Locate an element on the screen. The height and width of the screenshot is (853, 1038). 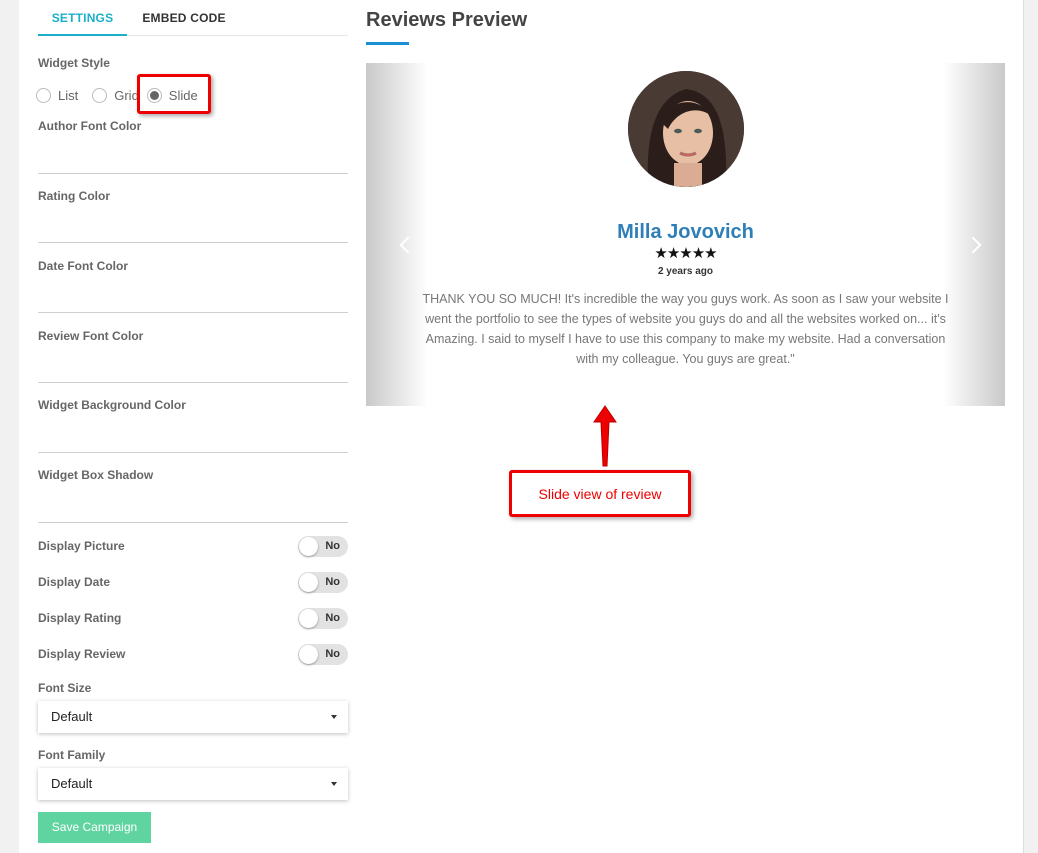
widget-box-shadow-label: Widget Box Shadow is located at coordinates (96, 475).